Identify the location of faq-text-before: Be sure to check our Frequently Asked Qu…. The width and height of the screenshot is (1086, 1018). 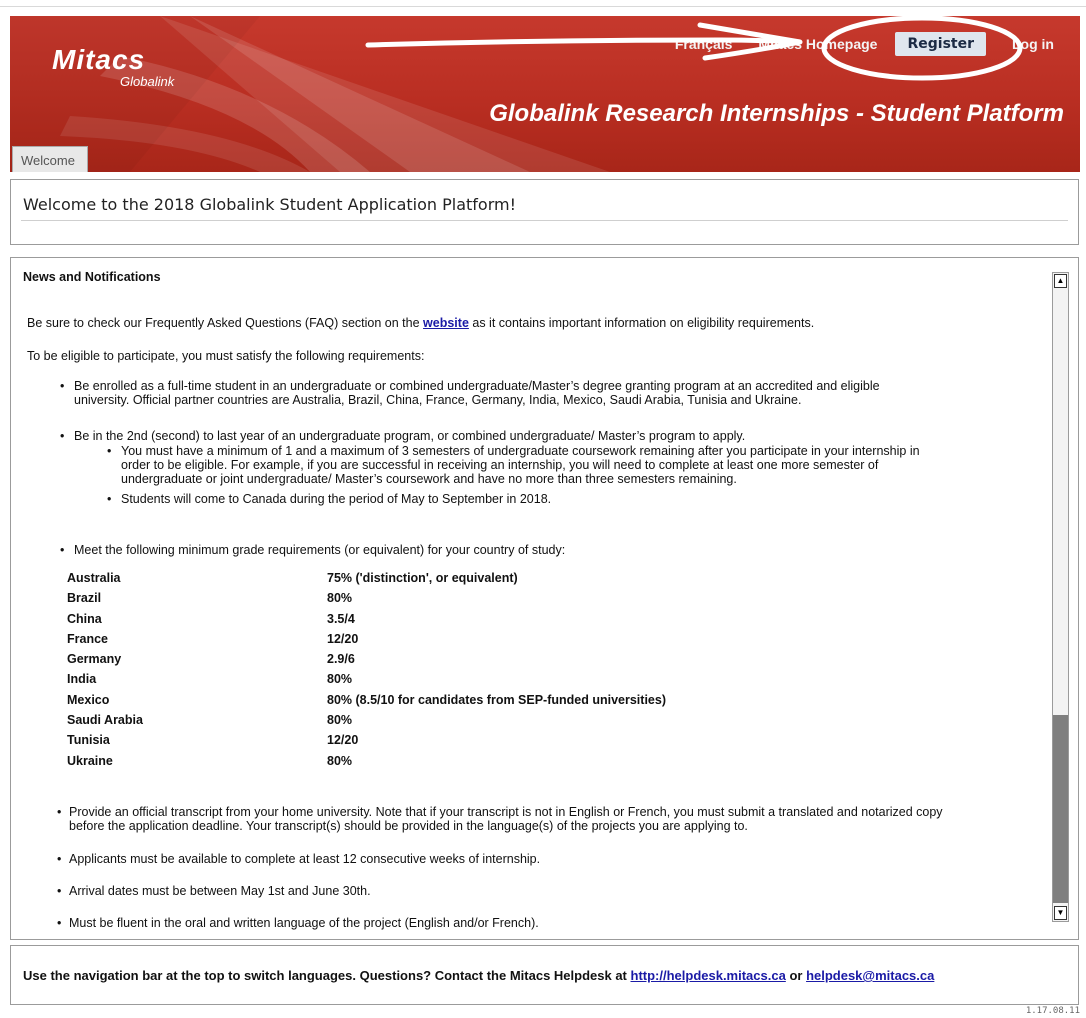
(225, 323).